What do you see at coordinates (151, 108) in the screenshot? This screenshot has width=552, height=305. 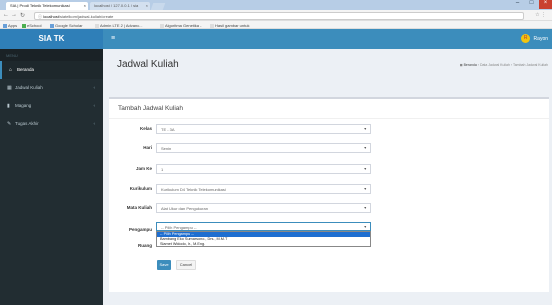 I see `form-title: Tambah Jadwal Kuliah` at bounding box center [151, 108].